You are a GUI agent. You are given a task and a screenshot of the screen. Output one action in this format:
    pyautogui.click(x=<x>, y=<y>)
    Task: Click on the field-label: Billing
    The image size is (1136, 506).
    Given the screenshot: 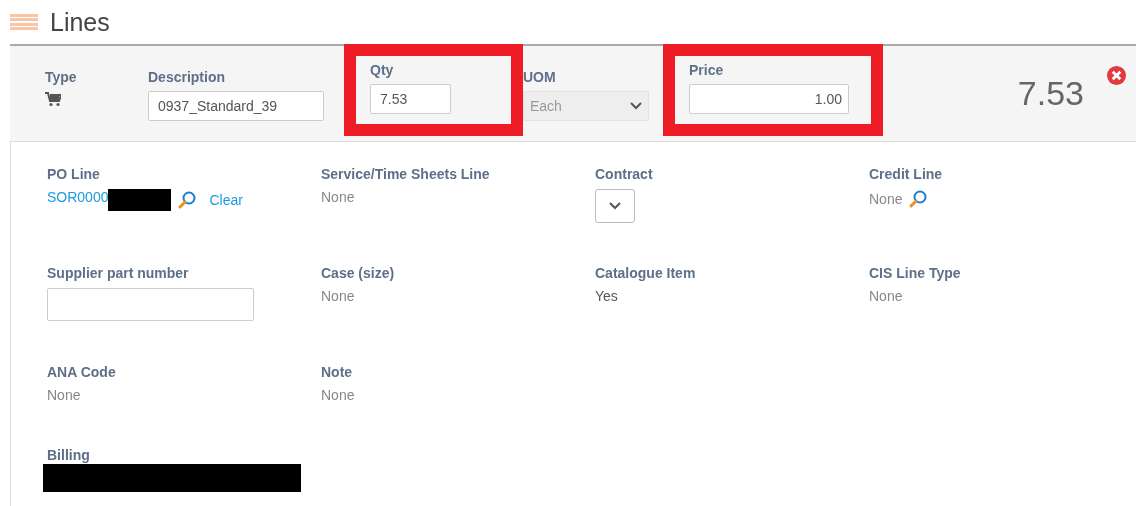 What is the action you would take?
    pyautogui.click(x=69, y=455)
    